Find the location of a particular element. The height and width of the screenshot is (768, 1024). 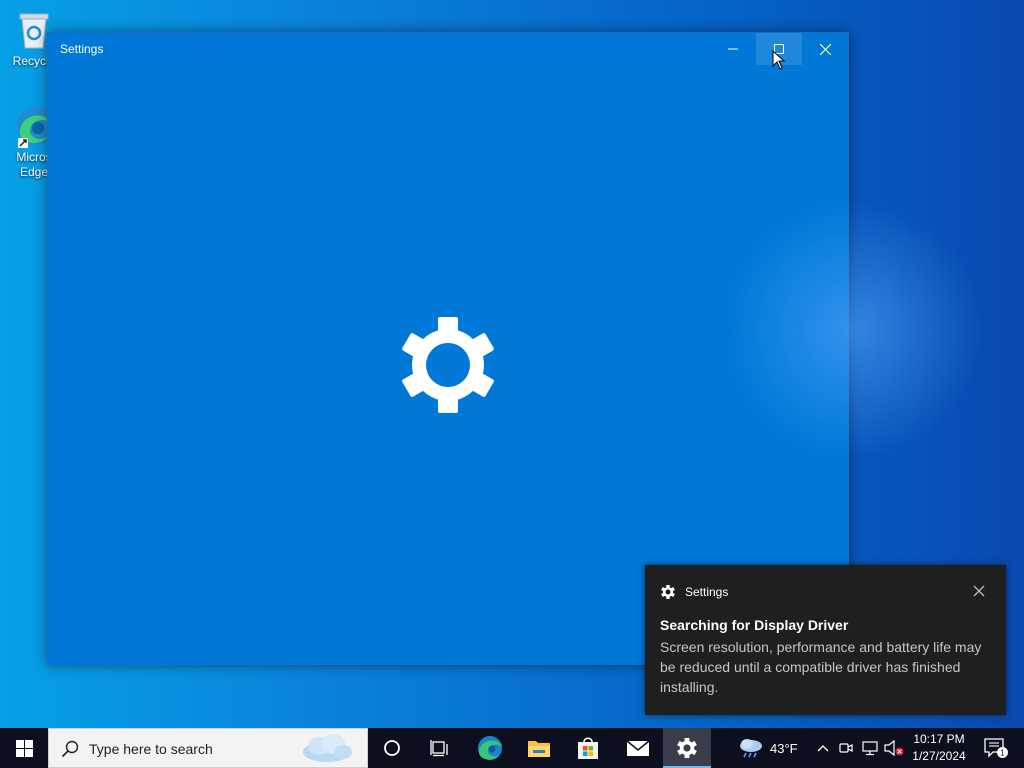

mail-button is located at coordinates (638, 748).